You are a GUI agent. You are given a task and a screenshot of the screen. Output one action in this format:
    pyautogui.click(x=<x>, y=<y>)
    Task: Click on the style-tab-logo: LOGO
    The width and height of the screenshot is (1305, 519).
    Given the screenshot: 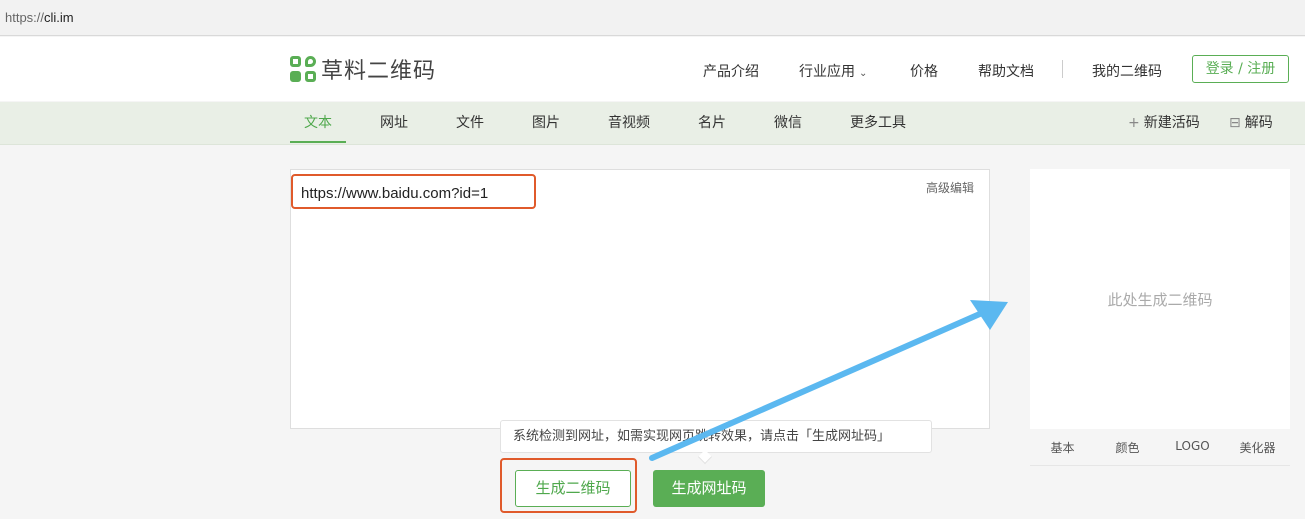 What is the action you would take?
    pyautogui.click(x=1192, y=446)
    